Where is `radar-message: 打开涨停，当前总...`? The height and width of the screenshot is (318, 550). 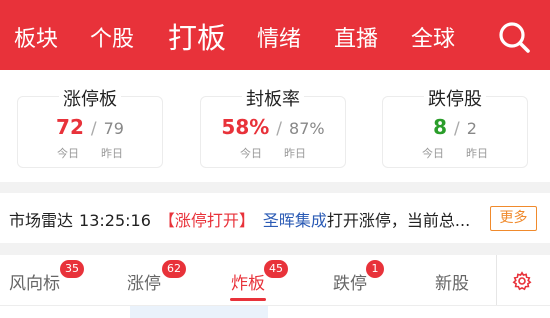
radar-message: 打开涨停，当前总... is located at coordinates (398, 220).